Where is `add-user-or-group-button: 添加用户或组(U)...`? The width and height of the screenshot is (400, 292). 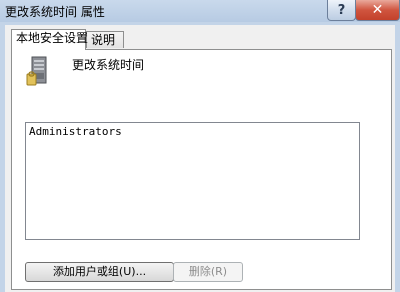
add-user-or-group-button: 添加用户或组(U)... is located at coordinates (99, 272).